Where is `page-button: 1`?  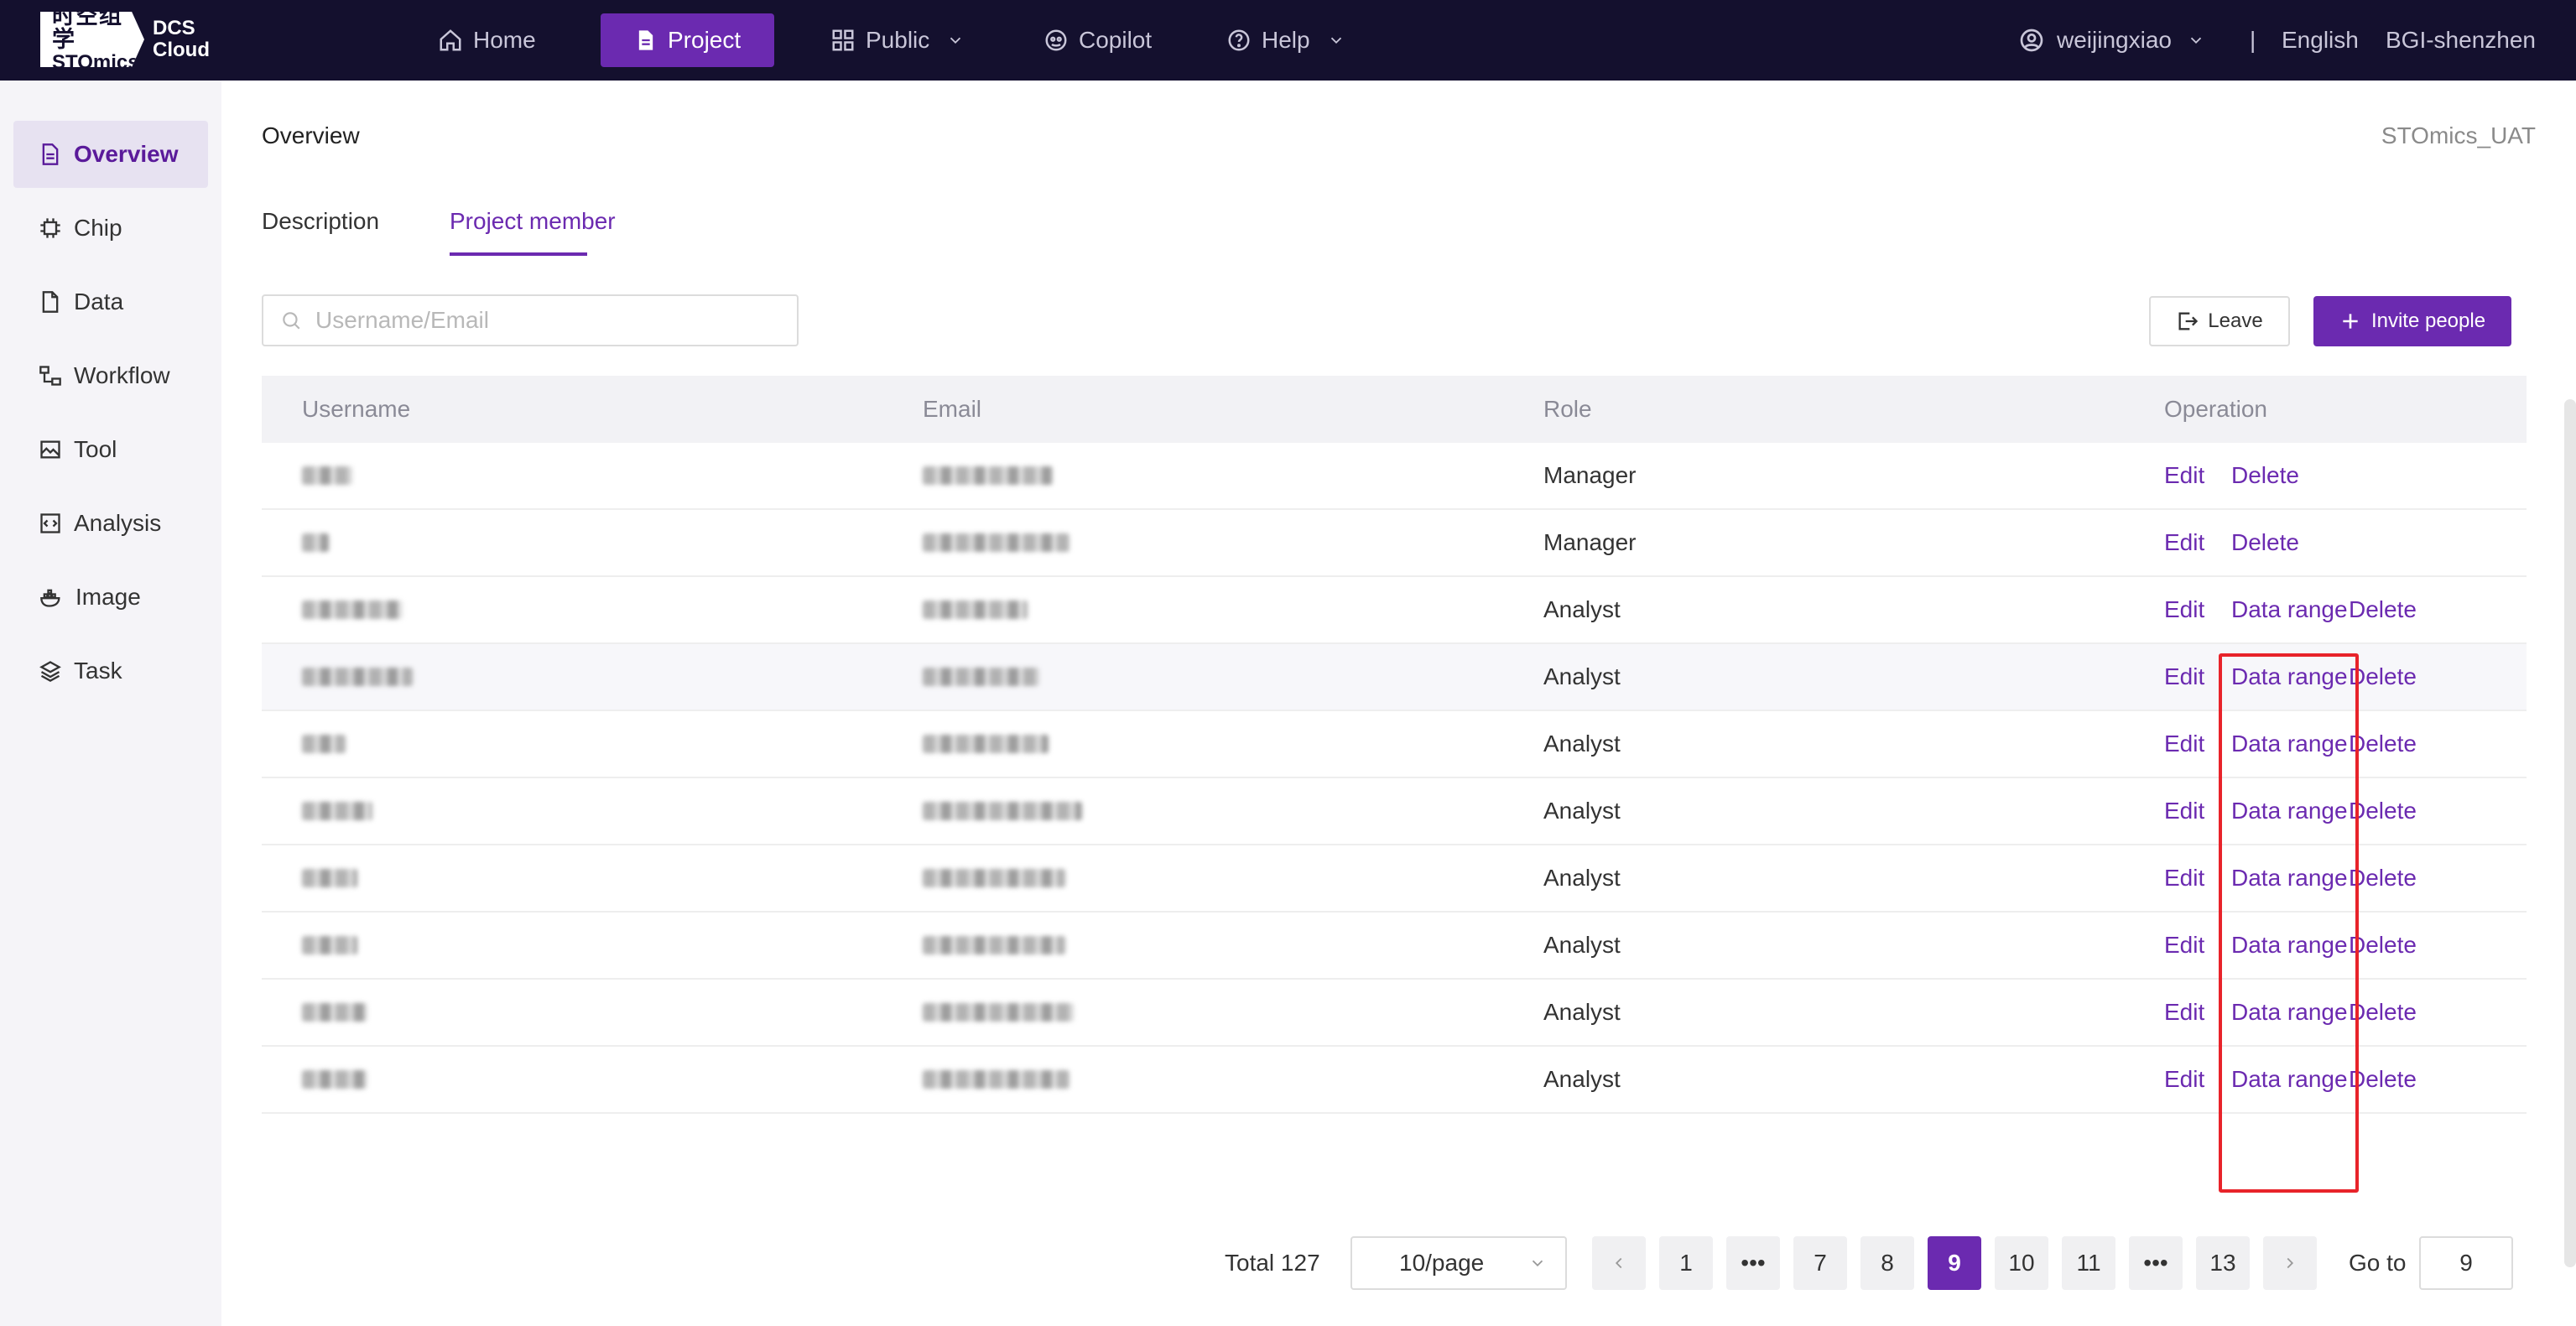 page-button: 1 is located at coordinates (1686, 1263).